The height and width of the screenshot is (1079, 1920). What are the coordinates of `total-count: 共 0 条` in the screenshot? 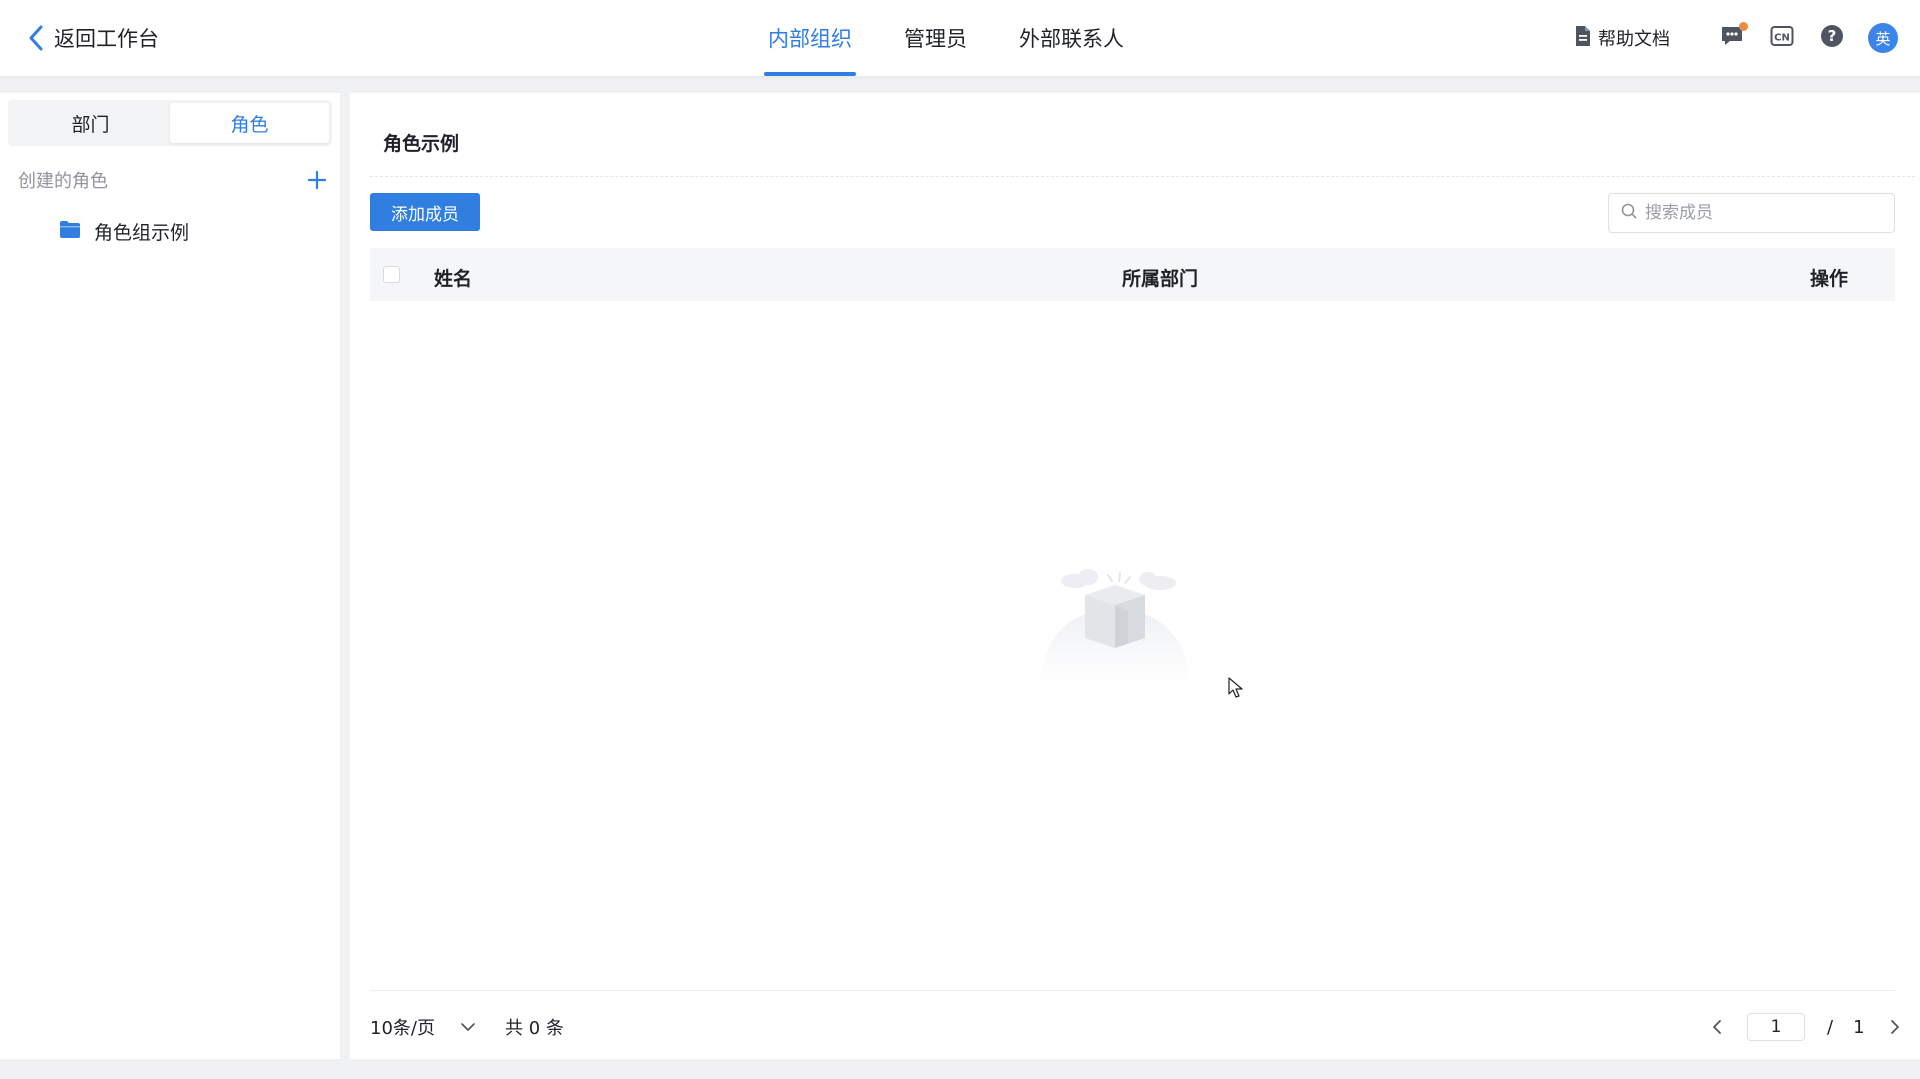 It's located at (534, 1028).